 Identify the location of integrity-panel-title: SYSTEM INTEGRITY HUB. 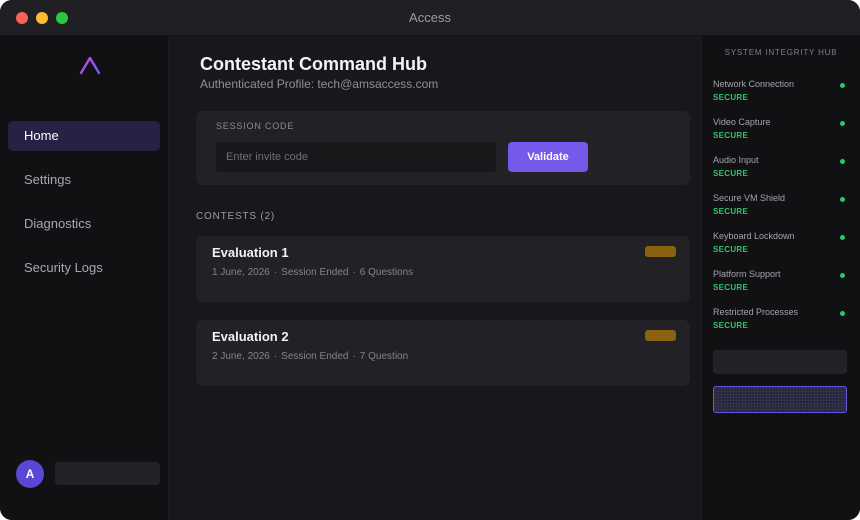
(781, 52).